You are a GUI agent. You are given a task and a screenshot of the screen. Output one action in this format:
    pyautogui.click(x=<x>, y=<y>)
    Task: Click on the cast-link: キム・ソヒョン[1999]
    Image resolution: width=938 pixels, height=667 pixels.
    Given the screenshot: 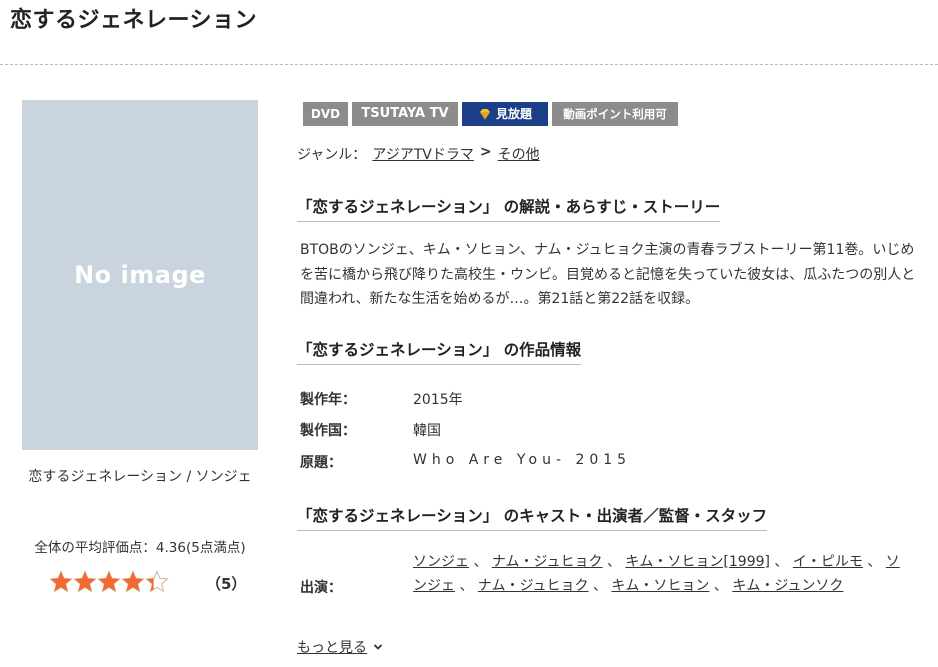 What is the action you would take?
    pyautogui.click(x=697, y=562)
    